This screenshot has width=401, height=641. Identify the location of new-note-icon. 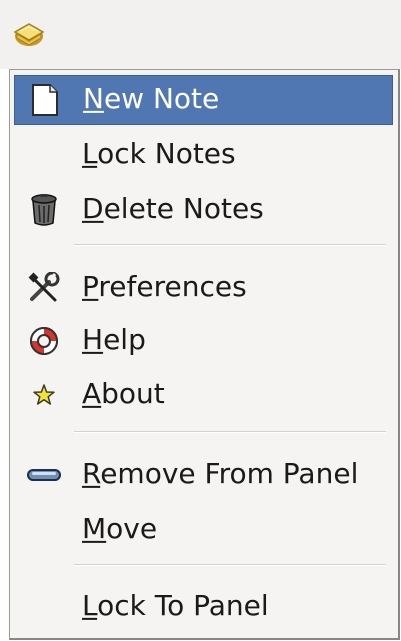
(45, 100).